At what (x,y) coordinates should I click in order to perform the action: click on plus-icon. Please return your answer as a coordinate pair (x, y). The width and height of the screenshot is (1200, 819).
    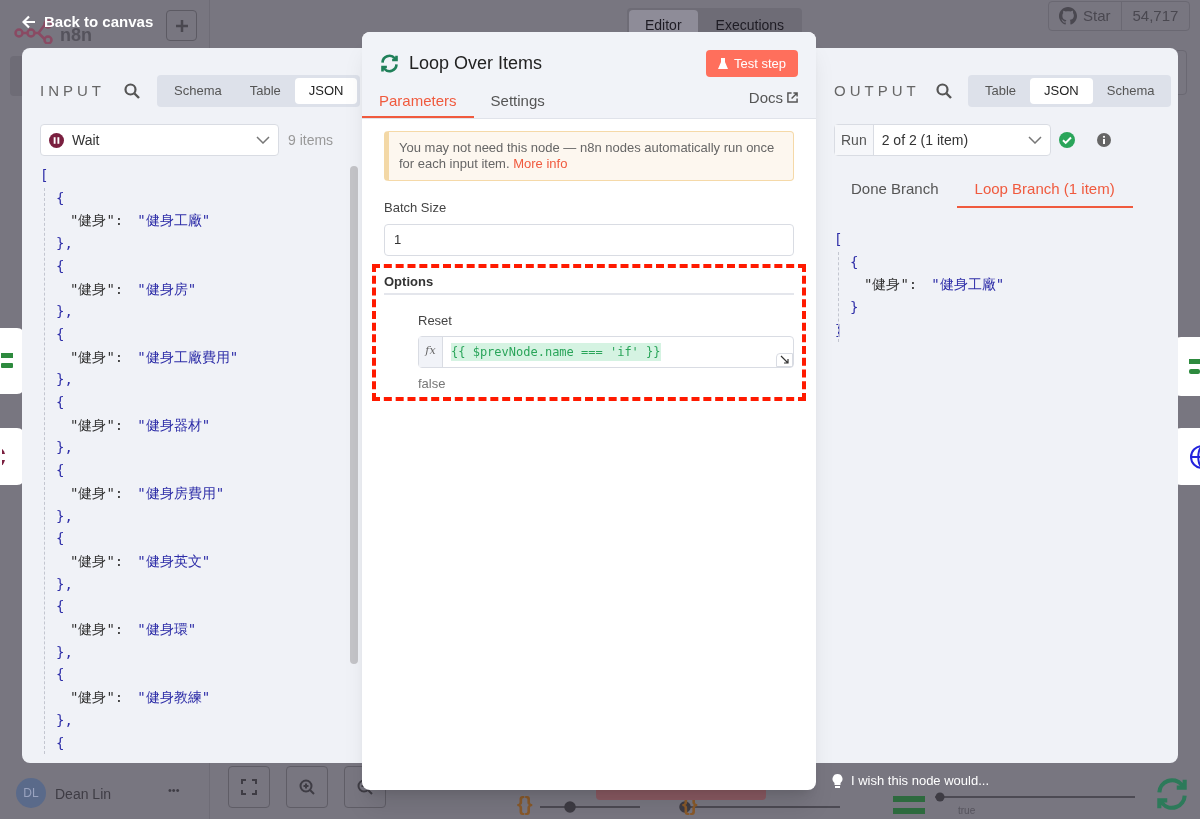
    Looking at the image, I should click on (181, 25).